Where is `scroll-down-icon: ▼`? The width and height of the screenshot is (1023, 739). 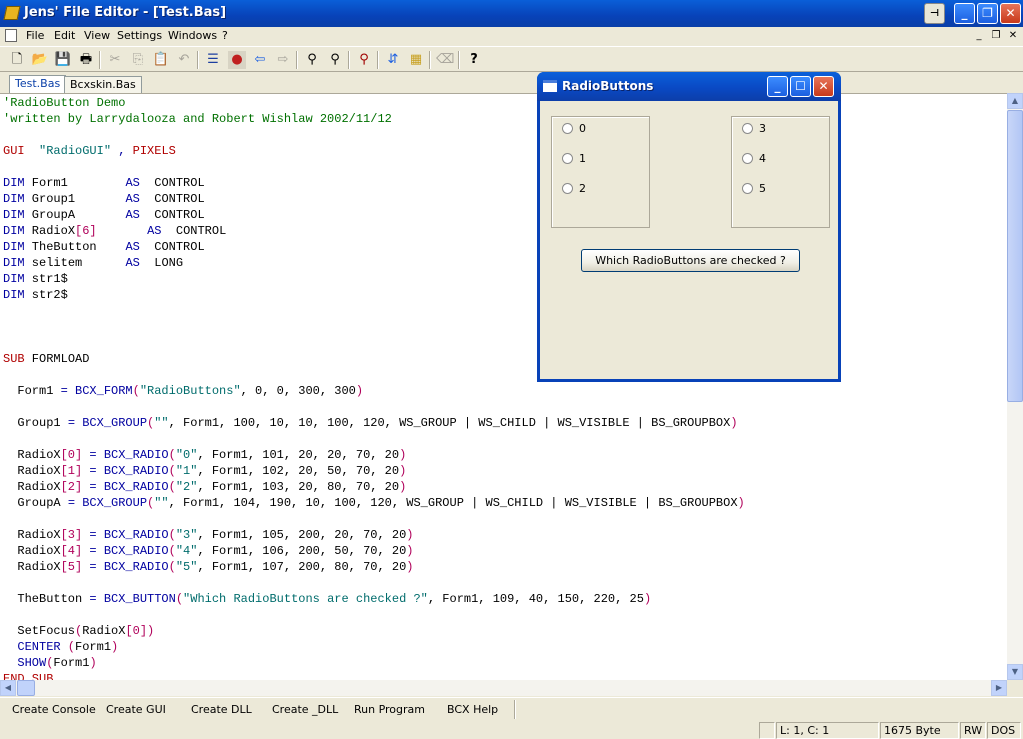 scroll-down-icon: ▼ is located at coordinates (1015, 672).